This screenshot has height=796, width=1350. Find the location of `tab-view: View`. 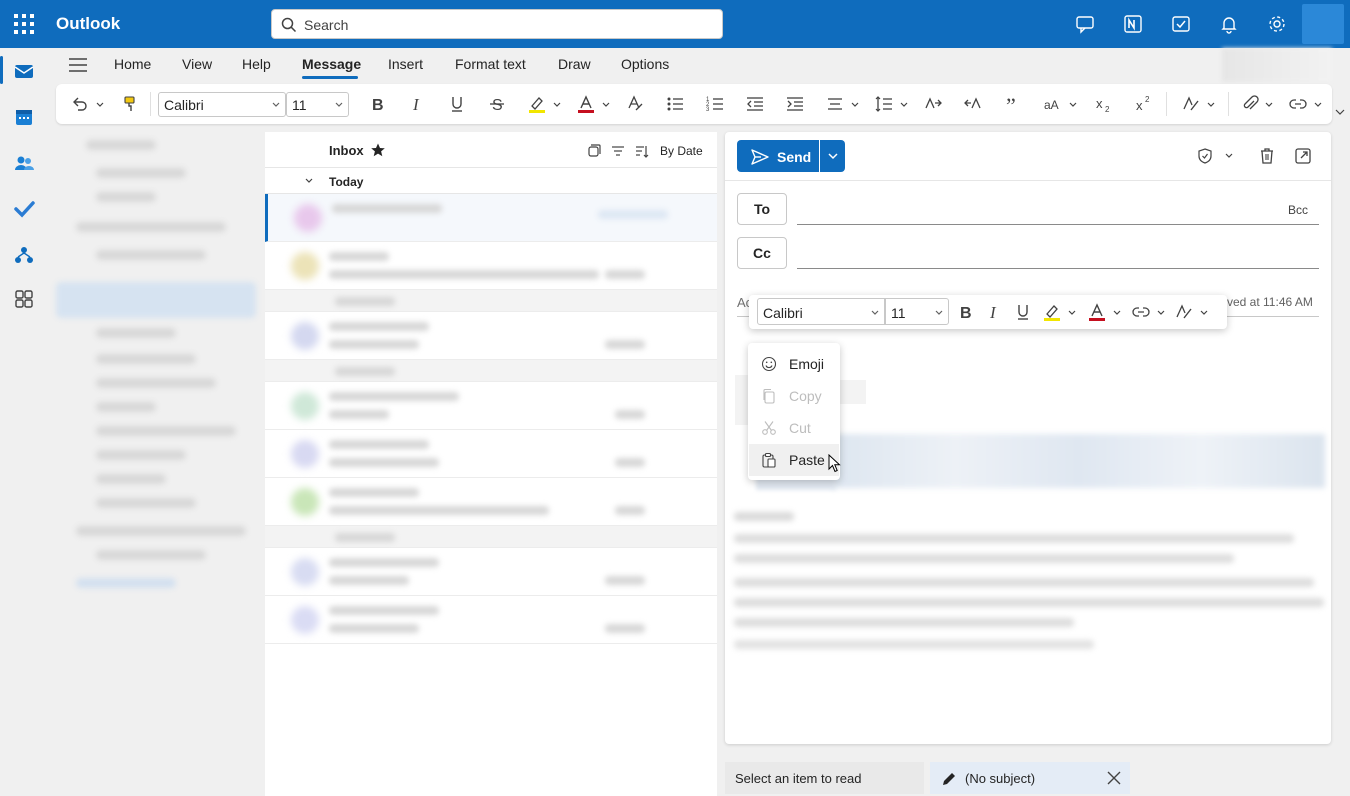

tab-view: View is located at coordinates (197, 64).